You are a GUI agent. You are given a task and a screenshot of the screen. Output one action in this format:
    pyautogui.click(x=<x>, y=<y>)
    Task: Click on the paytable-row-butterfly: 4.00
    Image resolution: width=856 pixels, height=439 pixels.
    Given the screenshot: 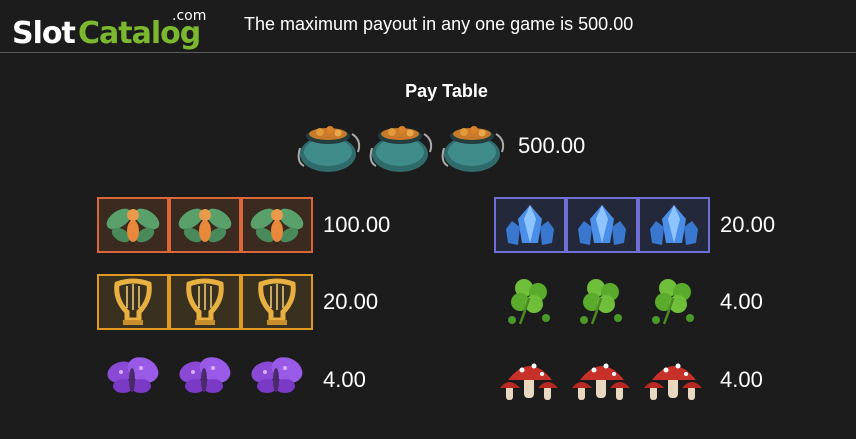 What is the action you would take?
    pyautogui.click(x=231, y=380)
    